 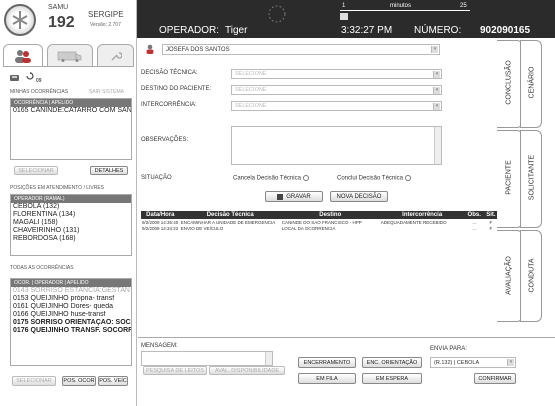 I want to click on tab-viaturas, so click(x=70, y=55).